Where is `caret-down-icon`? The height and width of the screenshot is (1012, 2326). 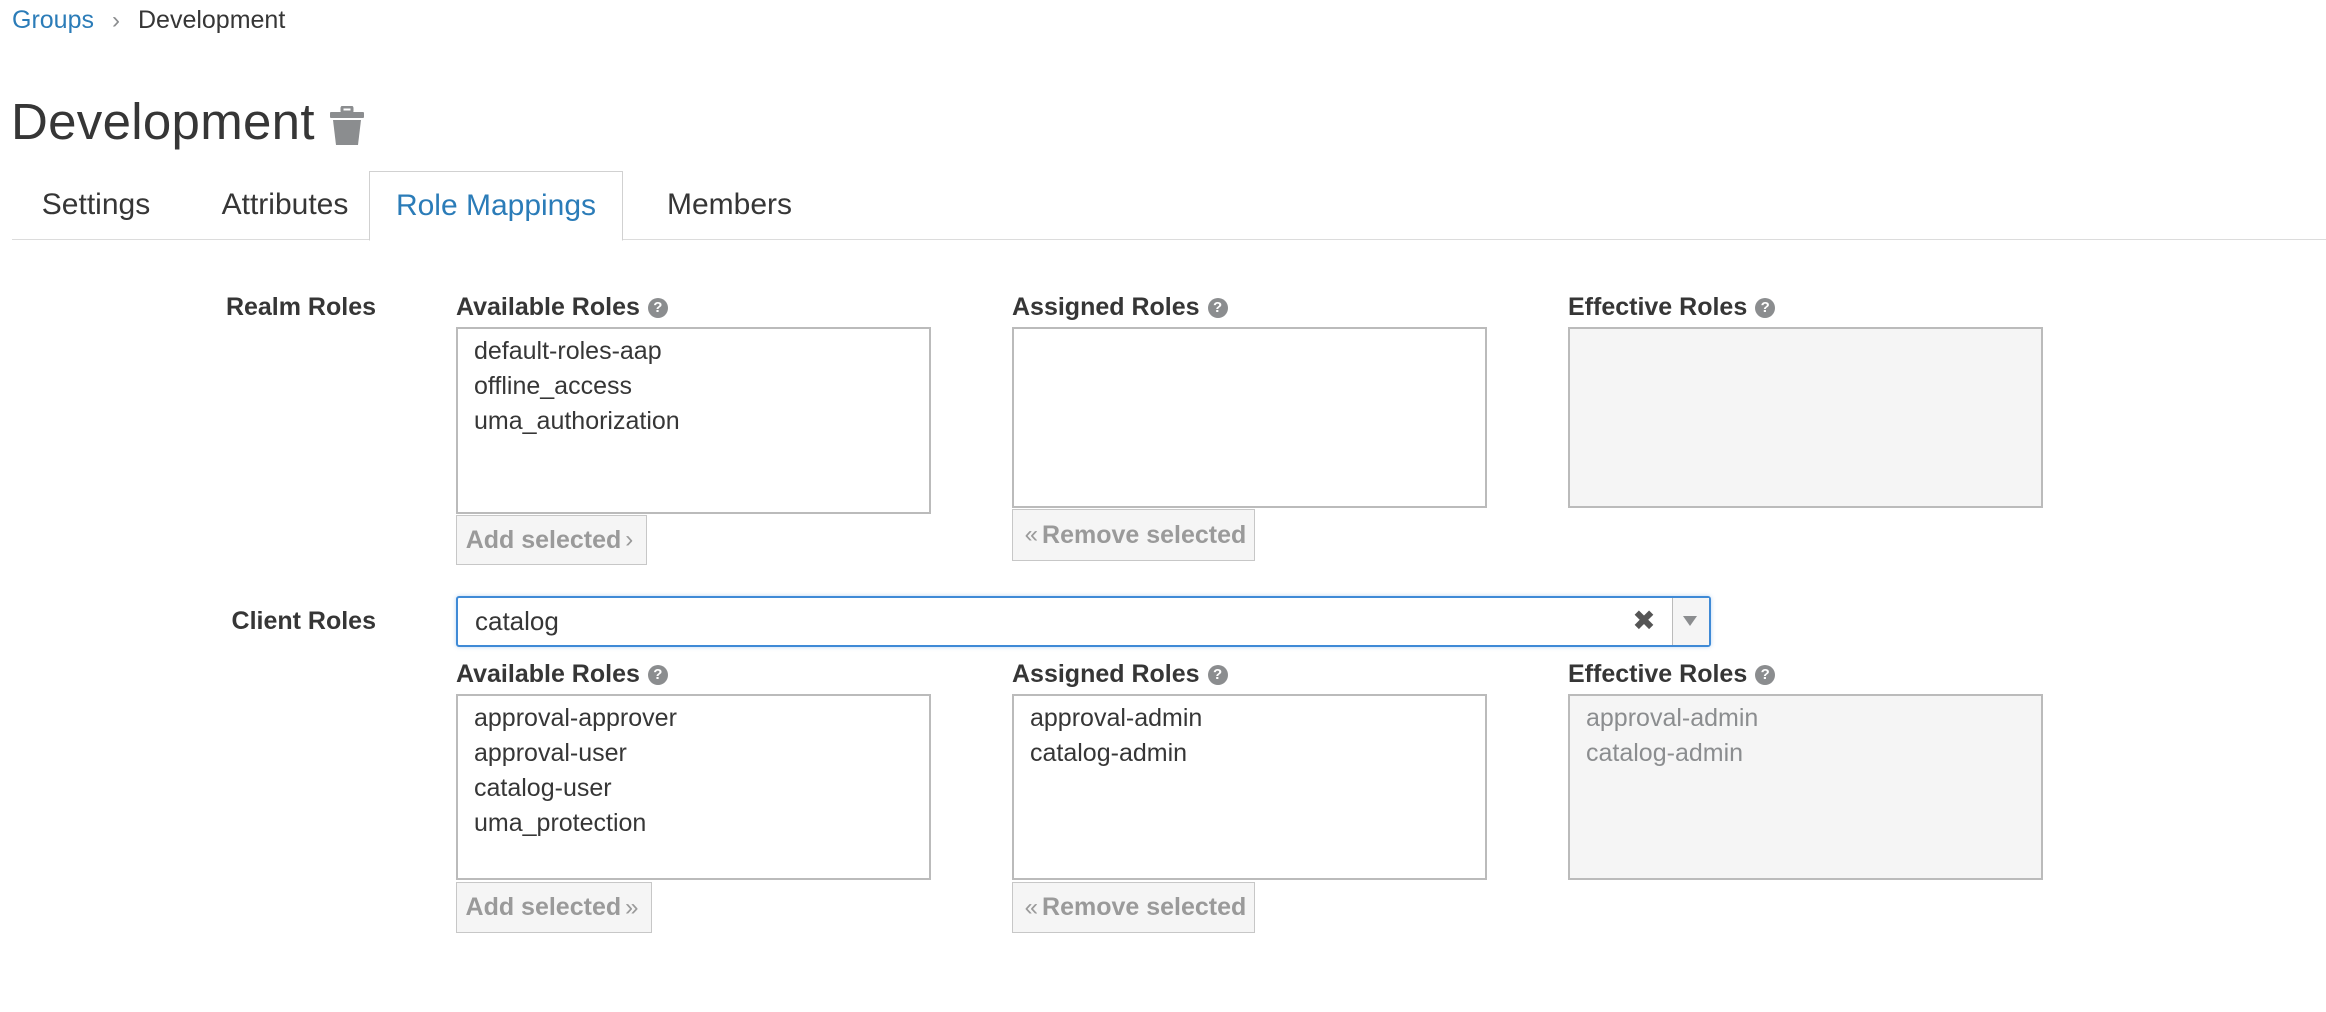
caret-down-icon is located at coordinates (1690, 621).